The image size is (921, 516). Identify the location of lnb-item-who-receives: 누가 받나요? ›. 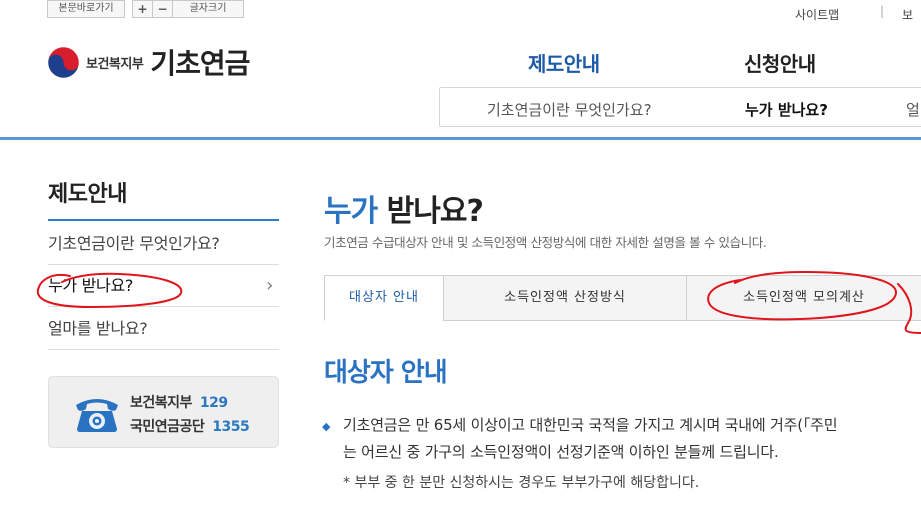
(163, 286).